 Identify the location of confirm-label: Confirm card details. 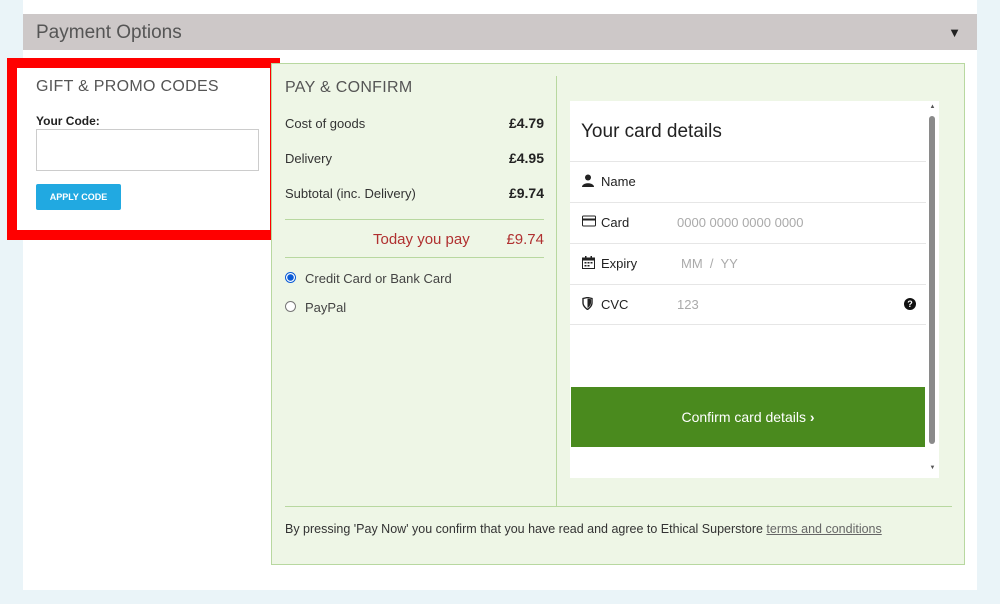
(743, 417).